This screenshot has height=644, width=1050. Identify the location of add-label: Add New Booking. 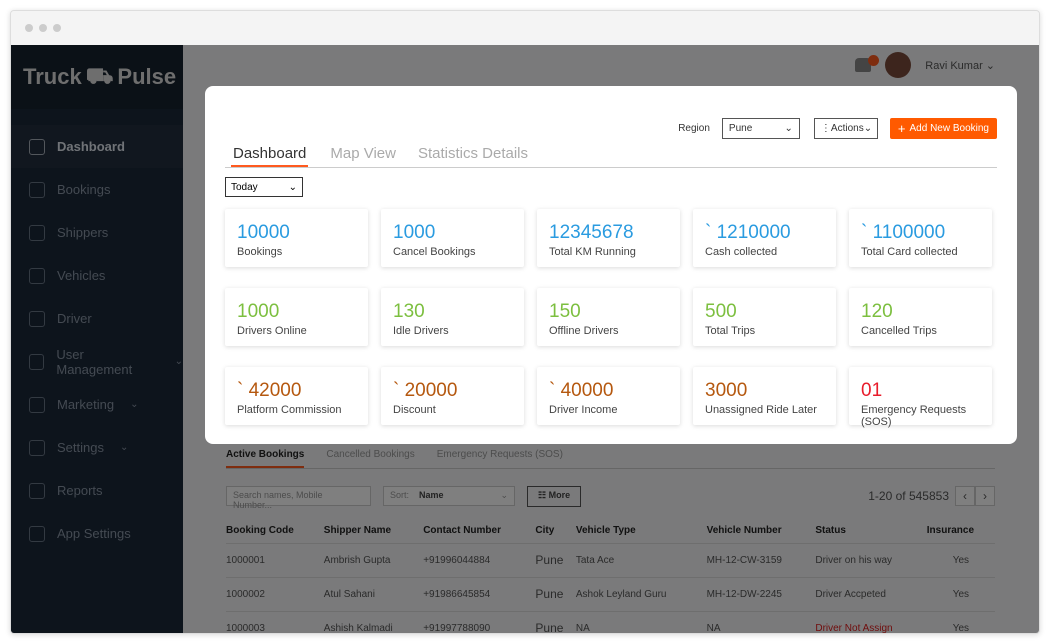
(949, 128).